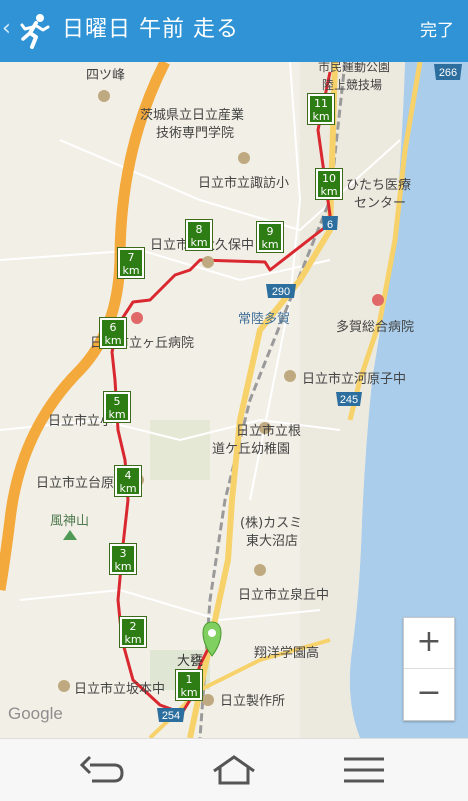 Image resolution: width=468 pixels, height=801 pixels. What do you see at coordinates (429, 643) in the screenshot?
I see `zoom-in-button: +` at bounding box center [429, 643].